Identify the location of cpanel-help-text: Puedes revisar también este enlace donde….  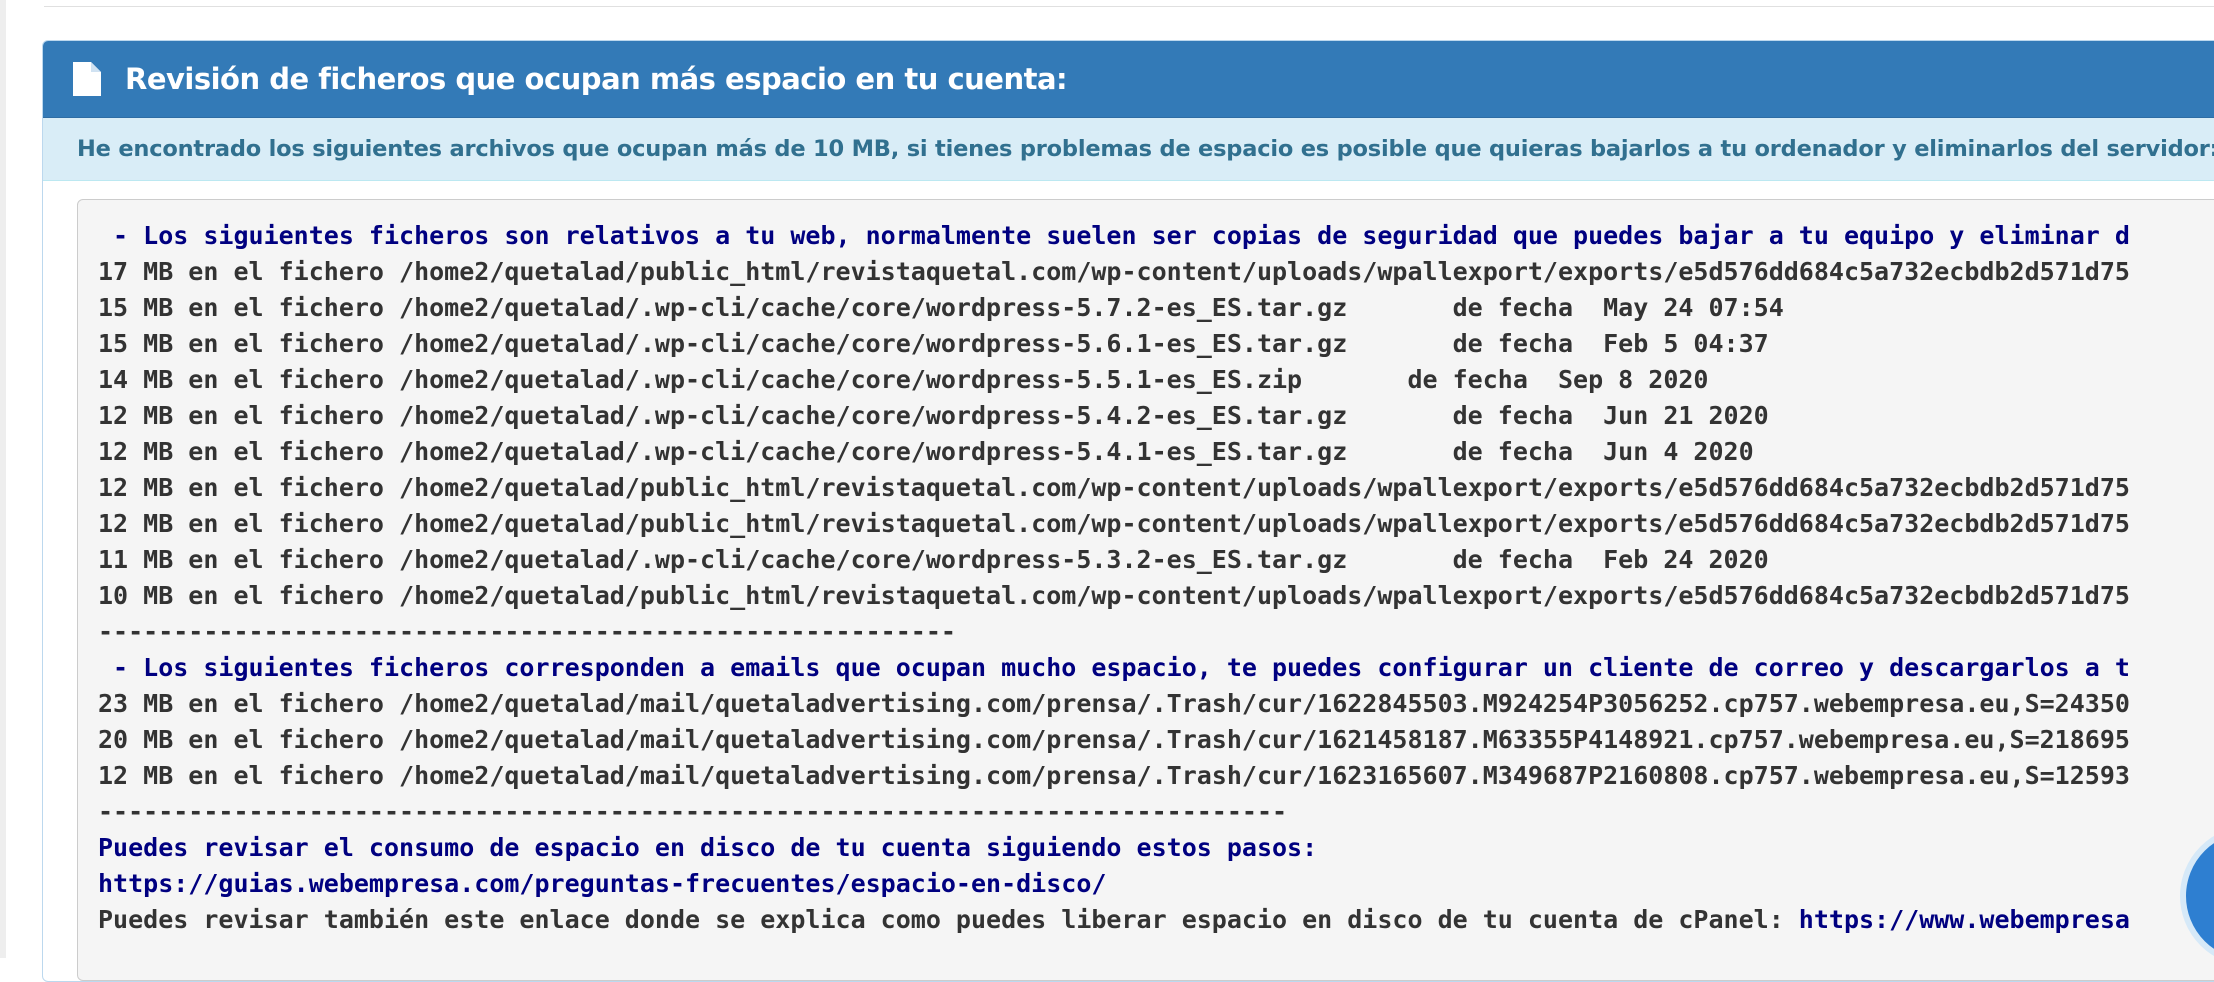
(948, 919).